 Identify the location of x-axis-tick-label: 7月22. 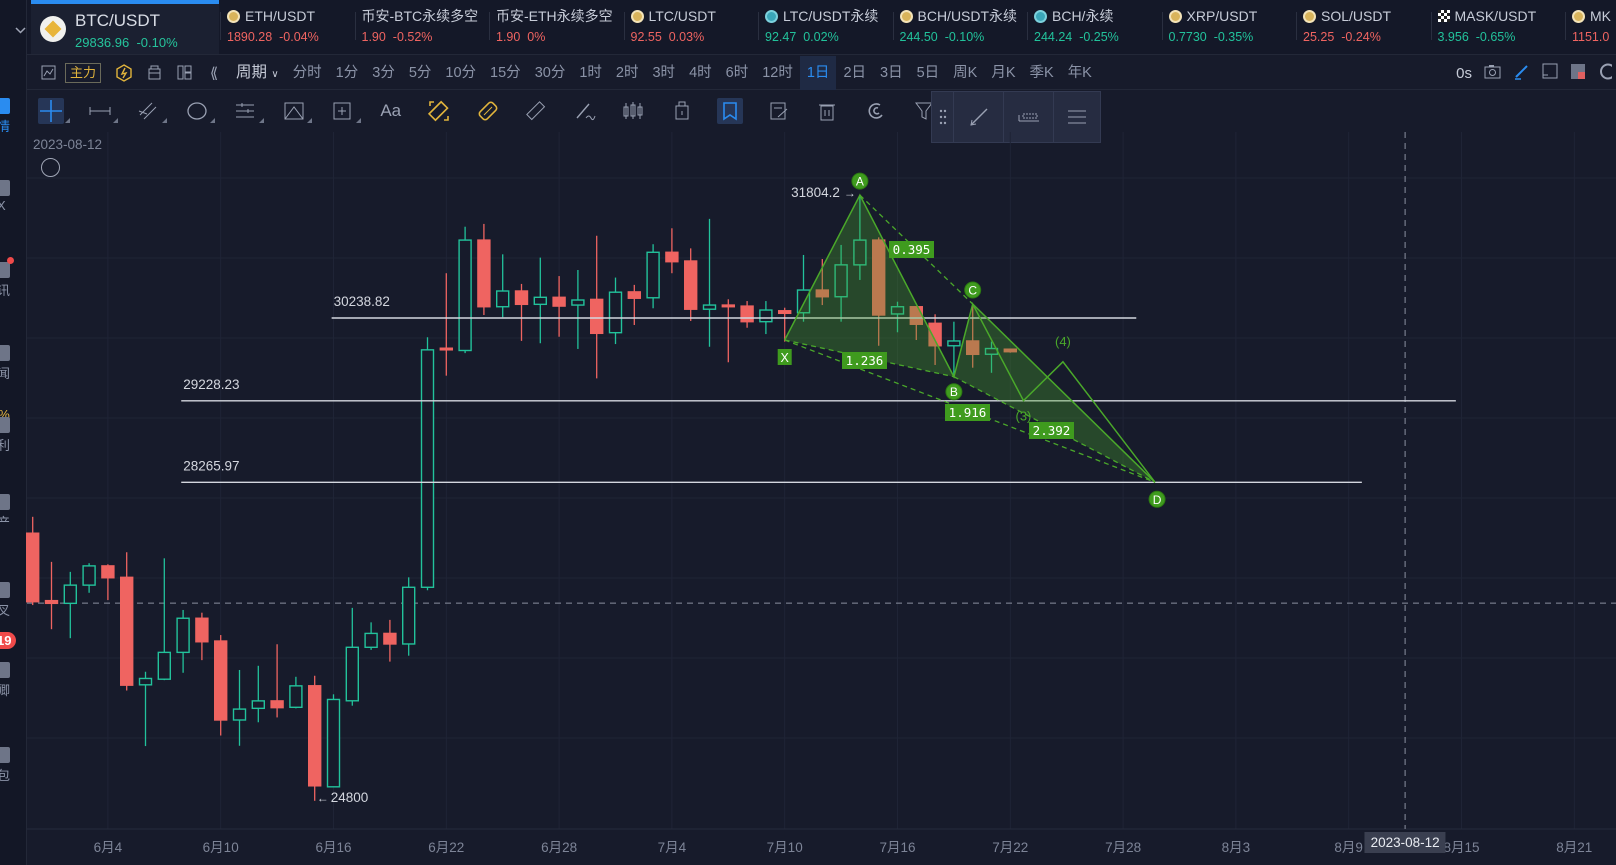
(1010, 847).